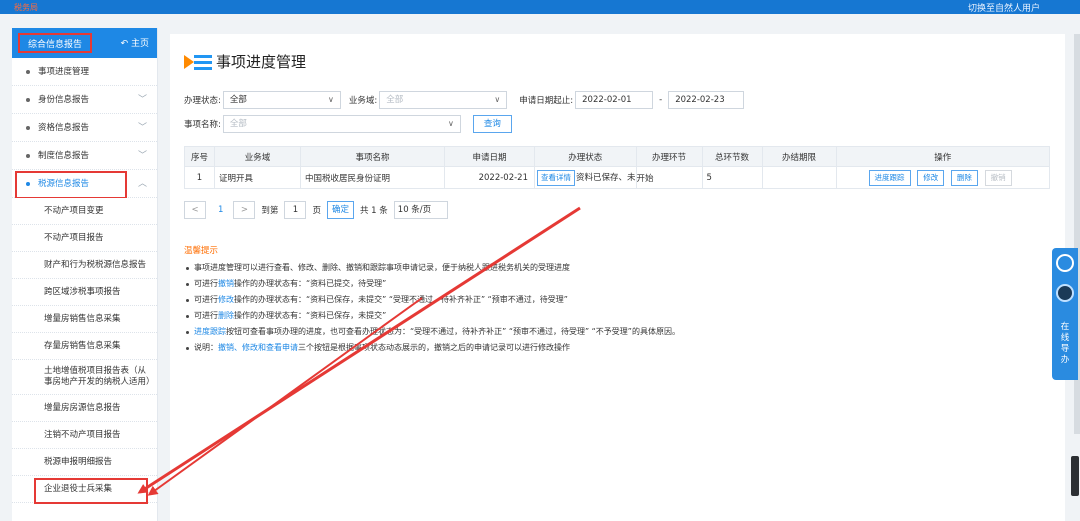  Describe the element at coordinates (244, 210) in the screenshot. I see `next-page-button: >` at that location.